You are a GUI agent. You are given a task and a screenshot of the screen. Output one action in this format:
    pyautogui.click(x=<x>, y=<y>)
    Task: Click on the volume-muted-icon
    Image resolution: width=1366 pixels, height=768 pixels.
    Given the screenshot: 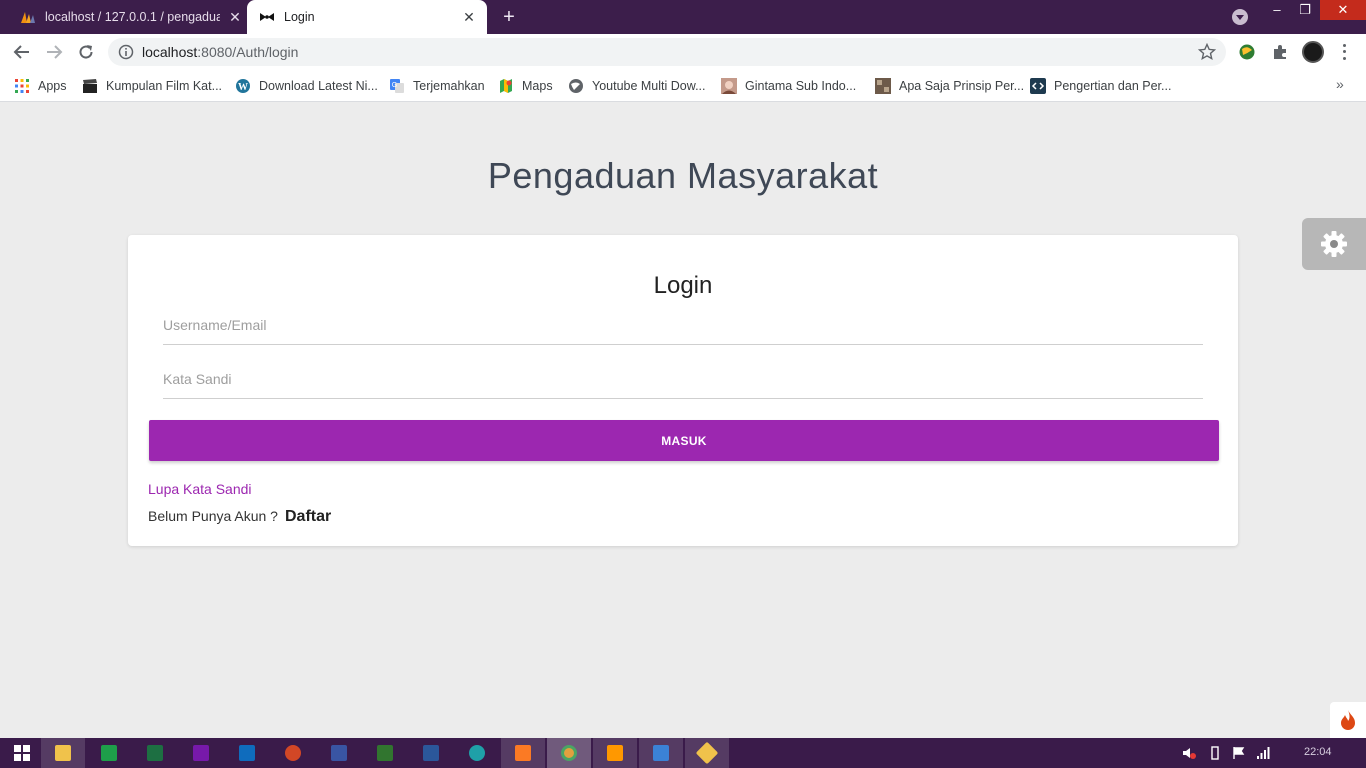 What is the action you would take?
    pyautogui.click(x=1189, y=753)
    